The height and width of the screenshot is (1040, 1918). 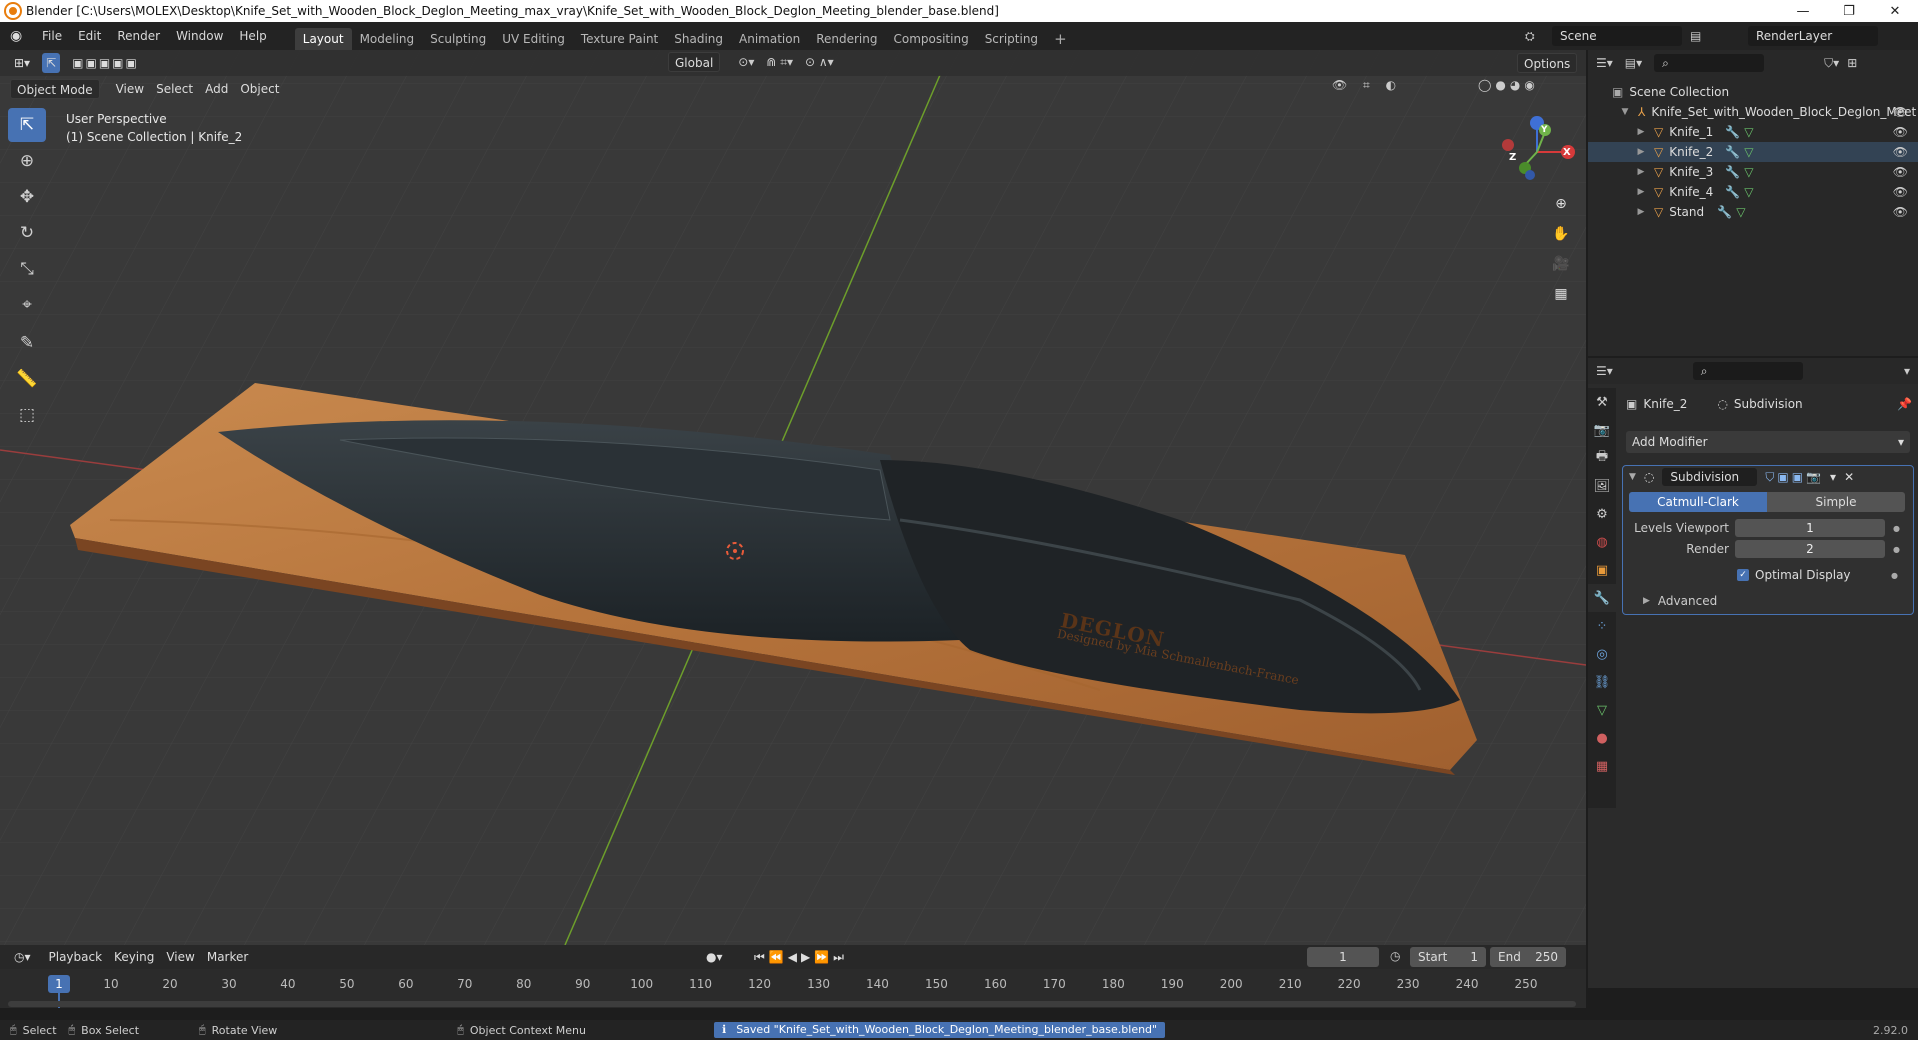 What do you see at coordinates (1602, 570) in the screenshot?
I see `object-tab-icon: ▣` at bounding box center [1602, 570].